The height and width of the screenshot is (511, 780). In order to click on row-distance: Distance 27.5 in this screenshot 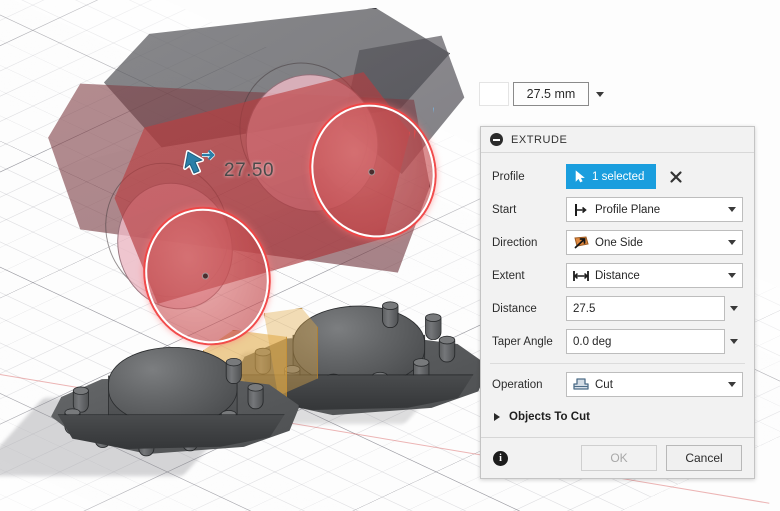, I will do `click(617, 308)`.